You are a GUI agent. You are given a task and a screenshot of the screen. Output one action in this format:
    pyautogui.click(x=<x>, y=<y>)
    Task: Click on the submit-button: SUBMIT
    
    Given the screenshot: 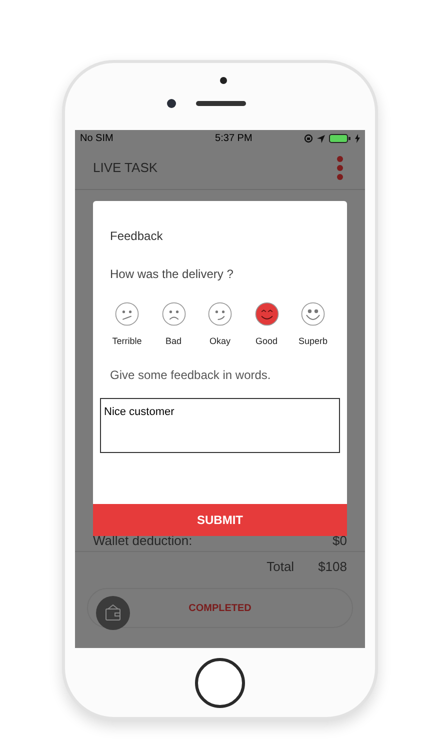 What is the action you would take?
    pyautogui.click(x=220, y=520)
    